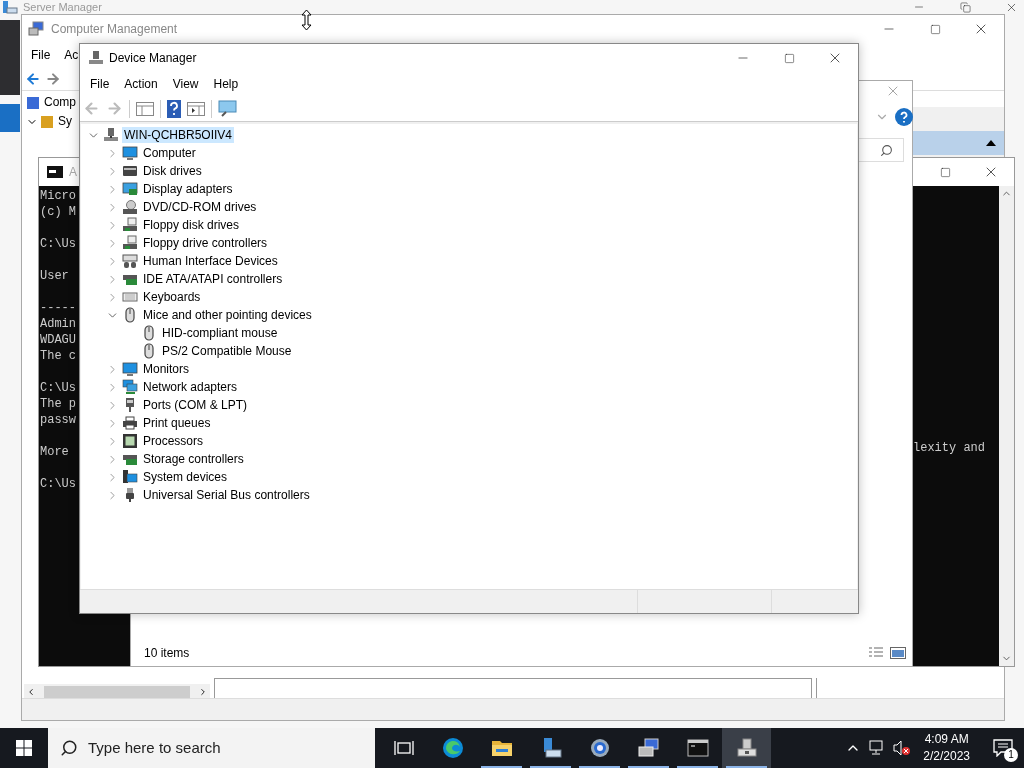 The width and height of the screenshot is (1024, 768). I want to click on browser-icon, so click(452, 748).